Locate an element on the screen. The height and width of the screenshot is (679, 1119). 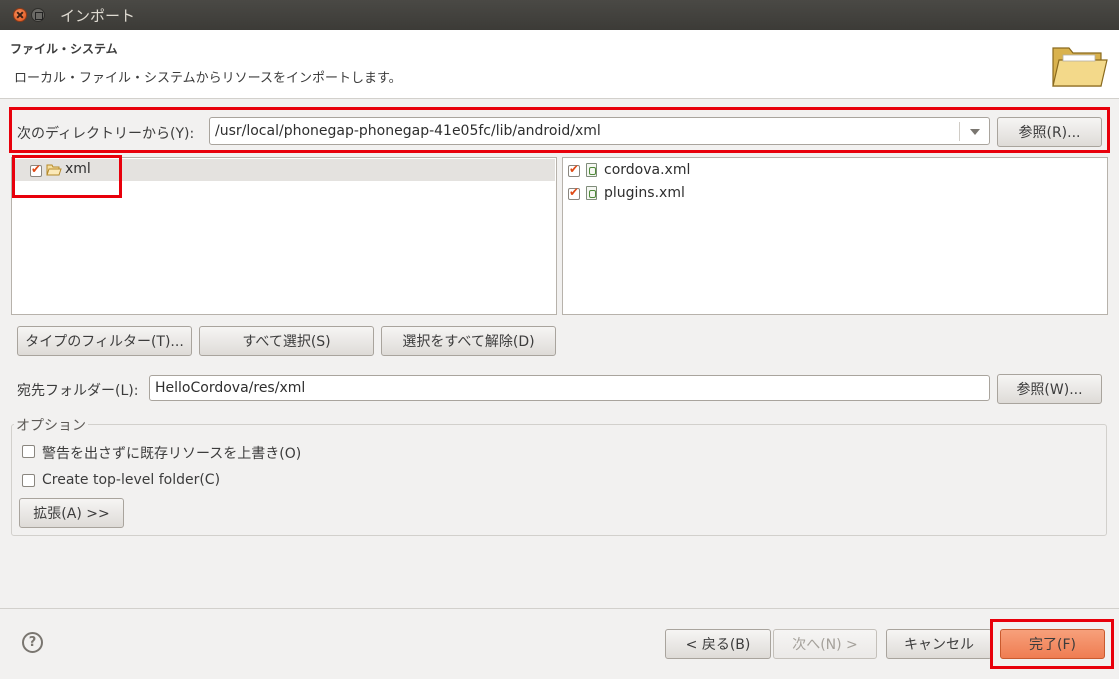
destination-label: 宛先フォルダー(L): is located at coordinates (78, 391).